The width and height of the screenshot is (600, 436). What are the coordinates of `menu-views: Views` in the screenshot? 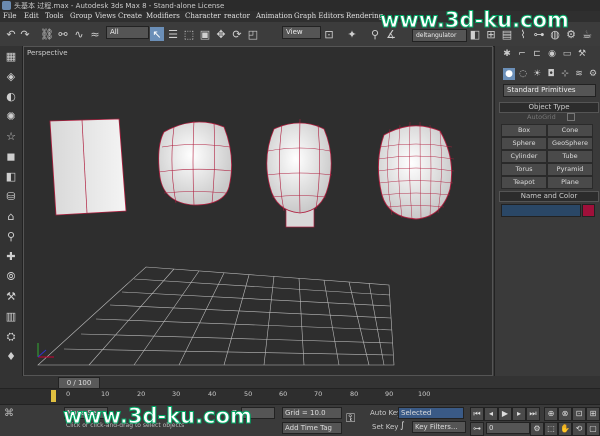 It's located at (105, 16).